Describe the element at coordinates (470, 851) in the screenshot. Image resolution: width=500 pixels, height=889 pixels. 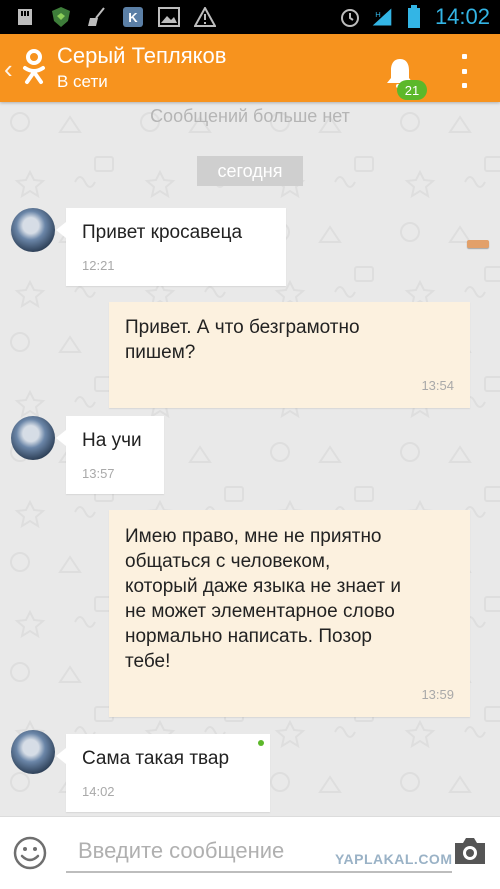
I see `camera-icon` at that location.